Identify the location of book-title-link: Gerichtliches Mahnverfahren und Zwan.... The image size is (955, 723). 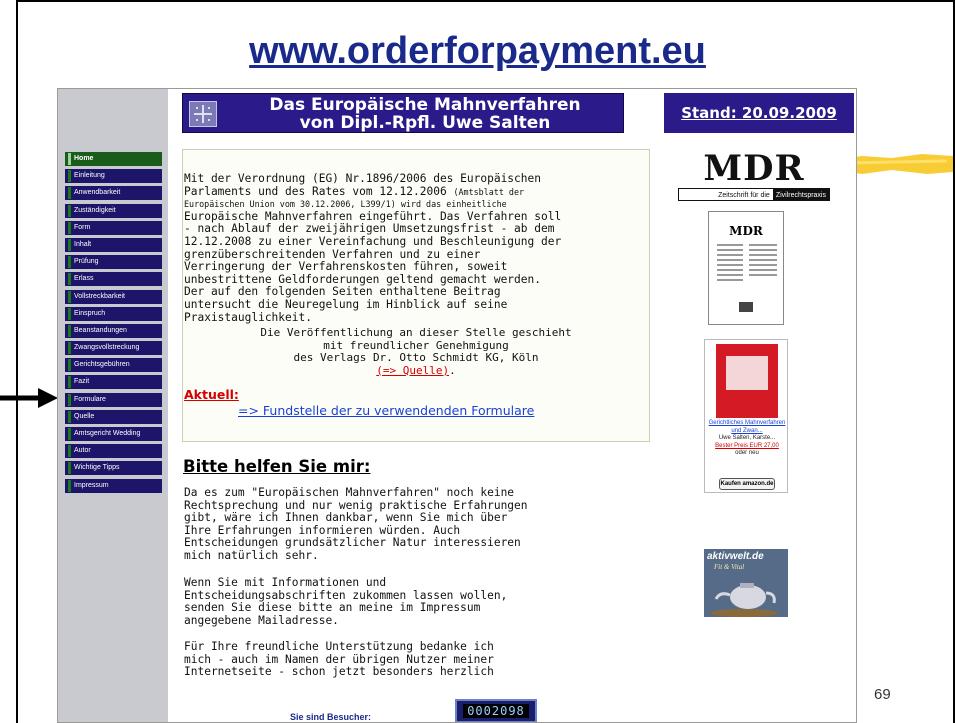
(747, 427).